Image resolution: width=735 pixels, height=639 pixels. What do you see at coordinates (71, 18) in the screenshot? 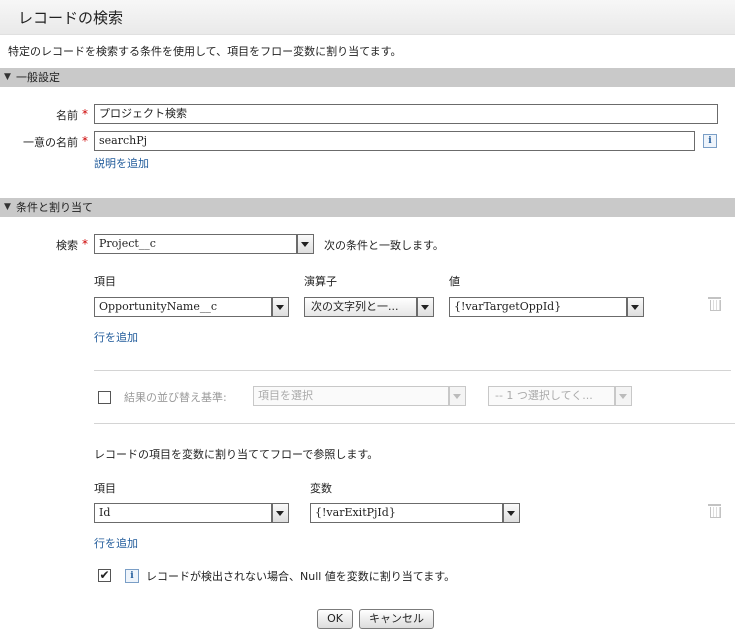
I see `dialog-title: レコードの検索` at bounding box center [71, 18].